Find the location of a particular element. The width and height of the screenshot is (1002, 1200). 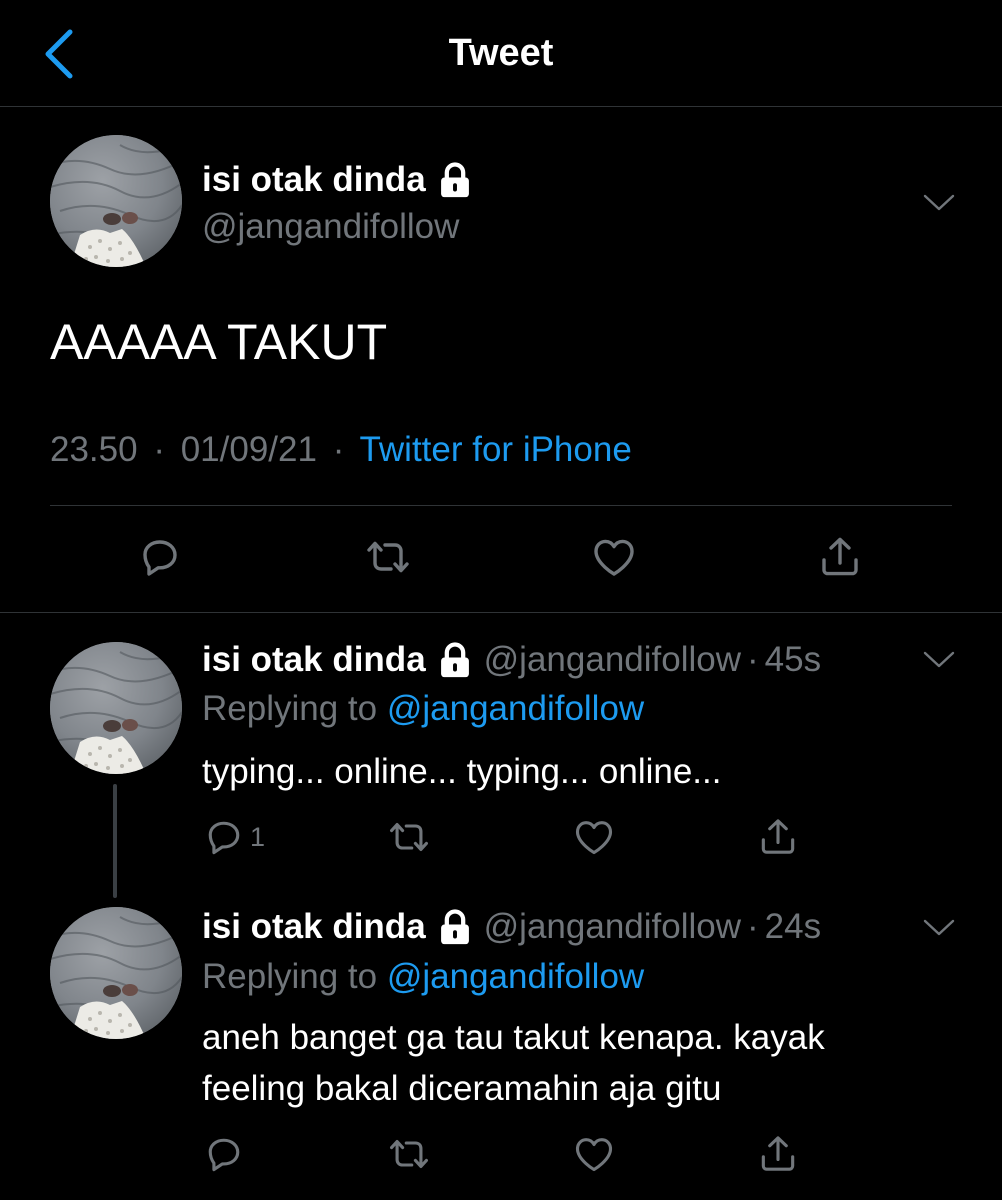

reply-author-line: isi otak dinda @jangandifollow · 45s is located at coordinates (511, 660).